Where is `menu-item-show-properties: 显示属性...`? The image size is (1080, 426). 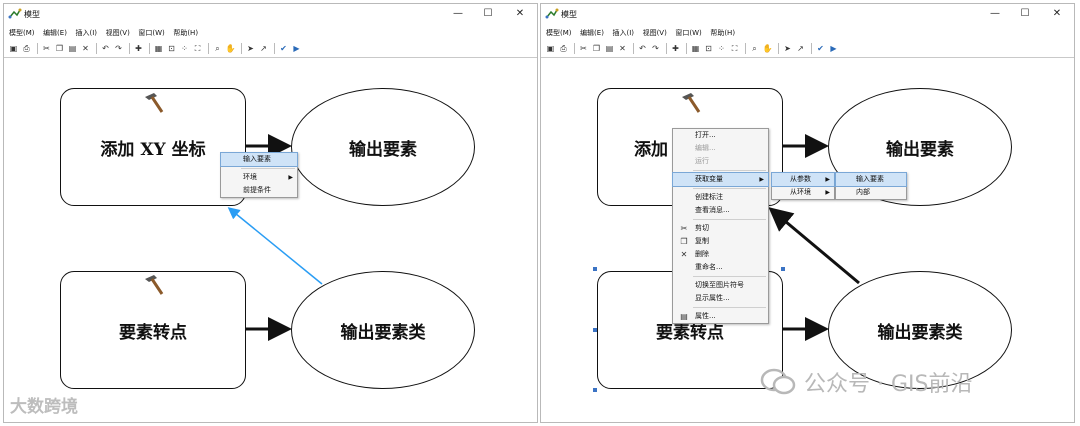 menu-item-show-properties: 显示属性... is located at coordinates (720, 298).